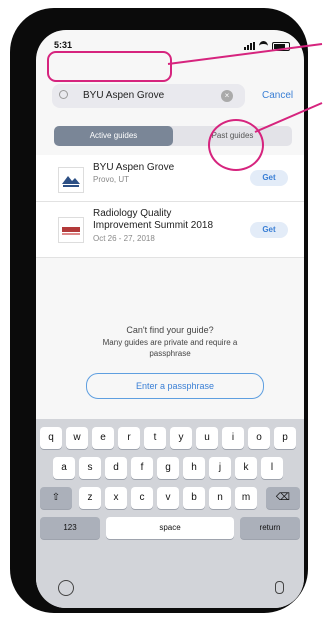 The height and width of the screenshot is (621, 323). What do you see at coordinates (288, 117) in the screenshot?
I see `get-callout-line` at bounding box center [288, 117].